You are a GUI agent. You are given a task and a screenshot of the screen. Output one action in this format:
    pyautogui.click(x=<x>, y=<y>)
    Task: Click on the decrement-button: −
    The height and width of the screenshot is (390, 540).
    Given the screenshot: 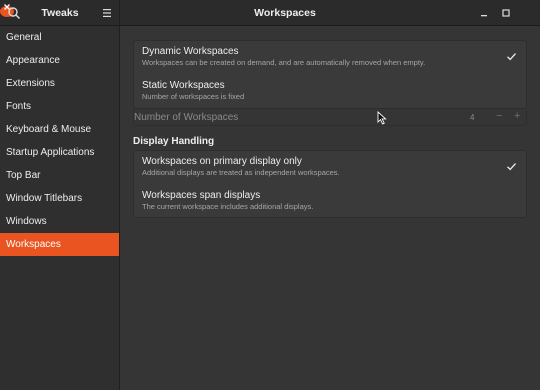 What is the action you would take?
    pyautogui.click(x=499, y=116)
    